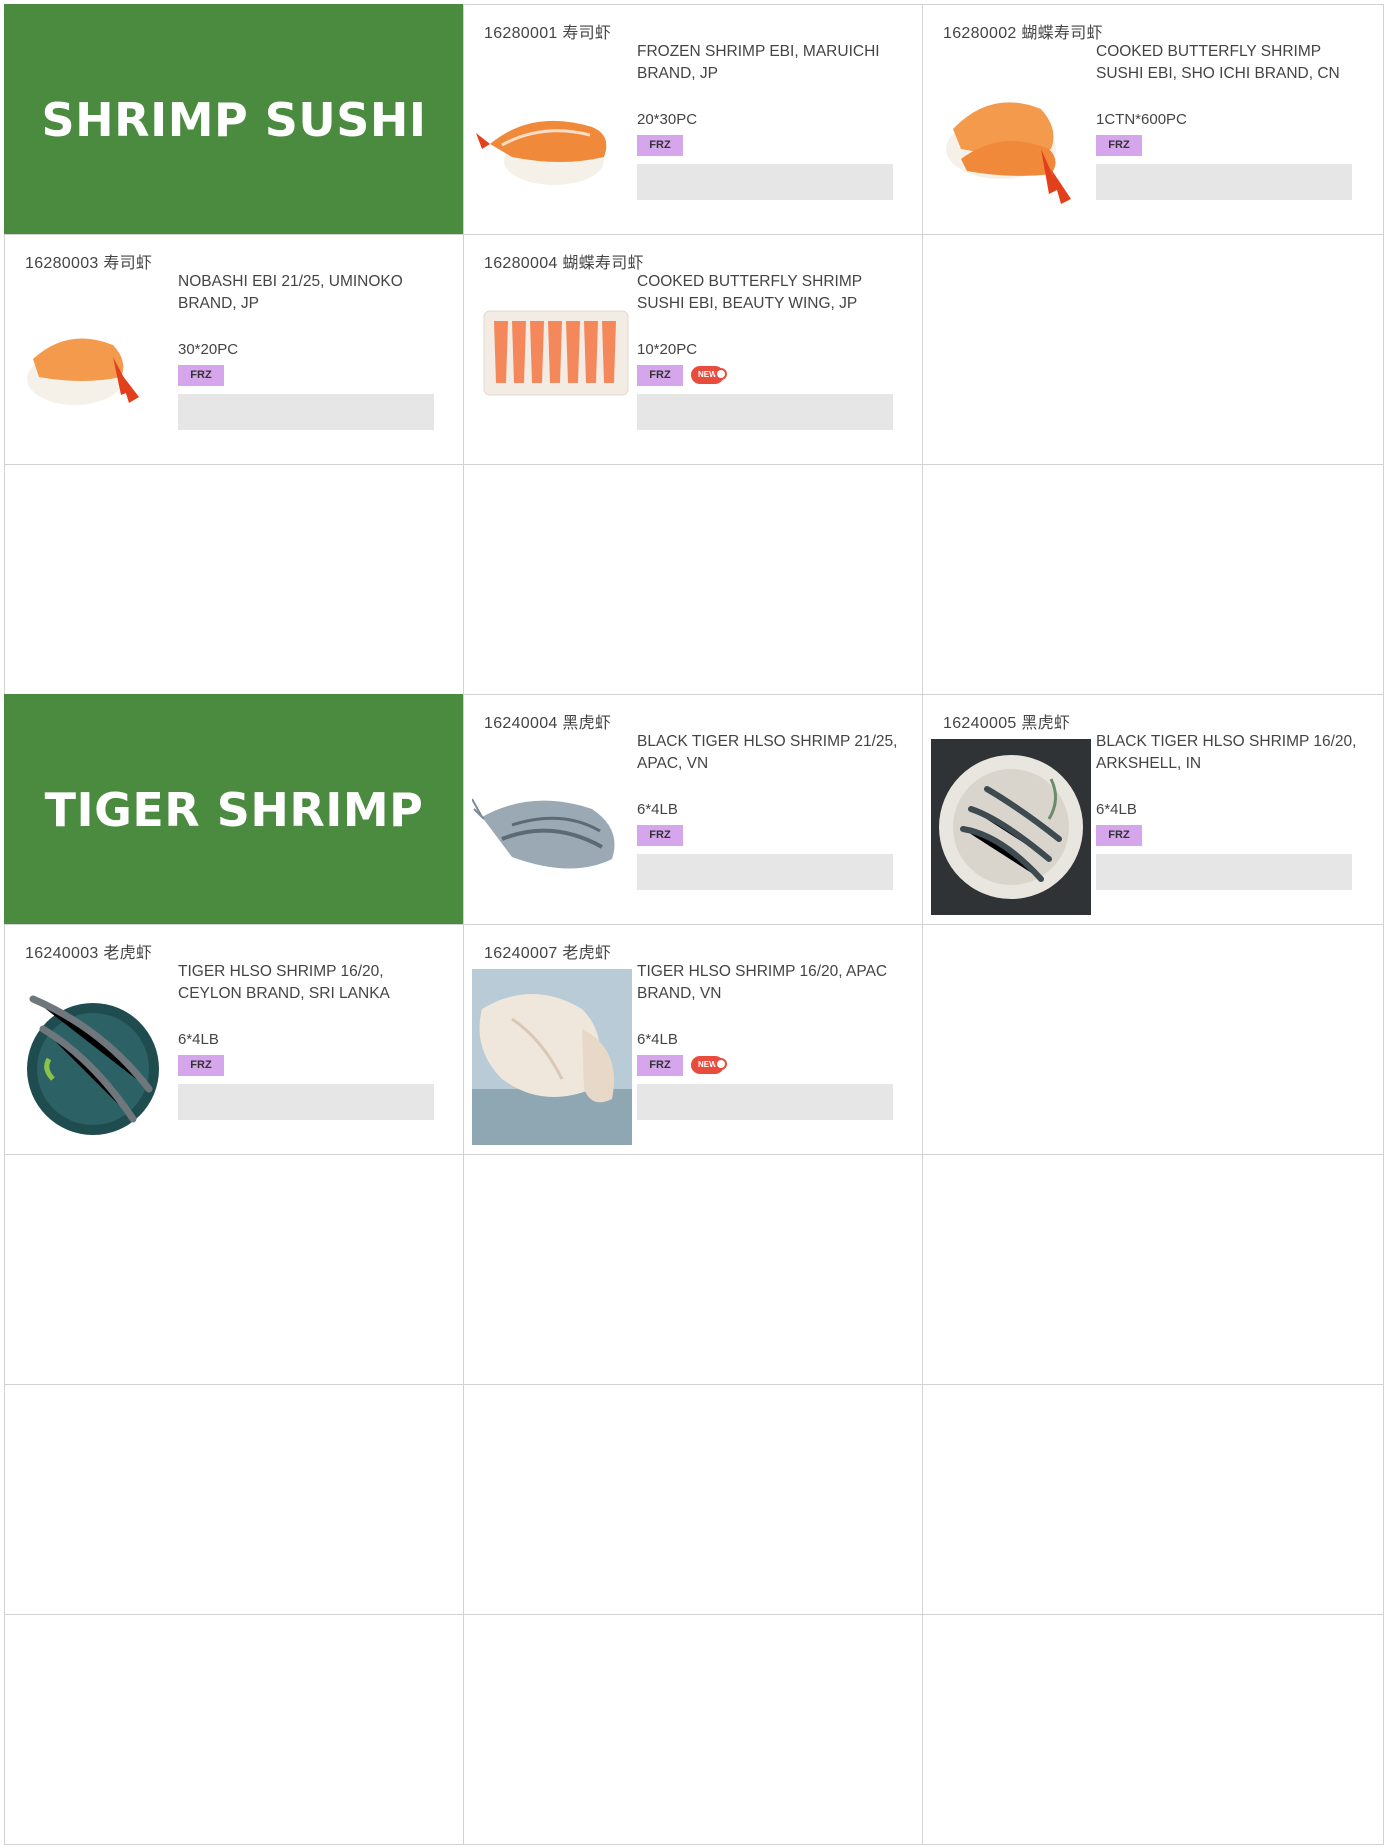  I want to click on section-title: SHRIMP SUSHI, so click(234, 119).